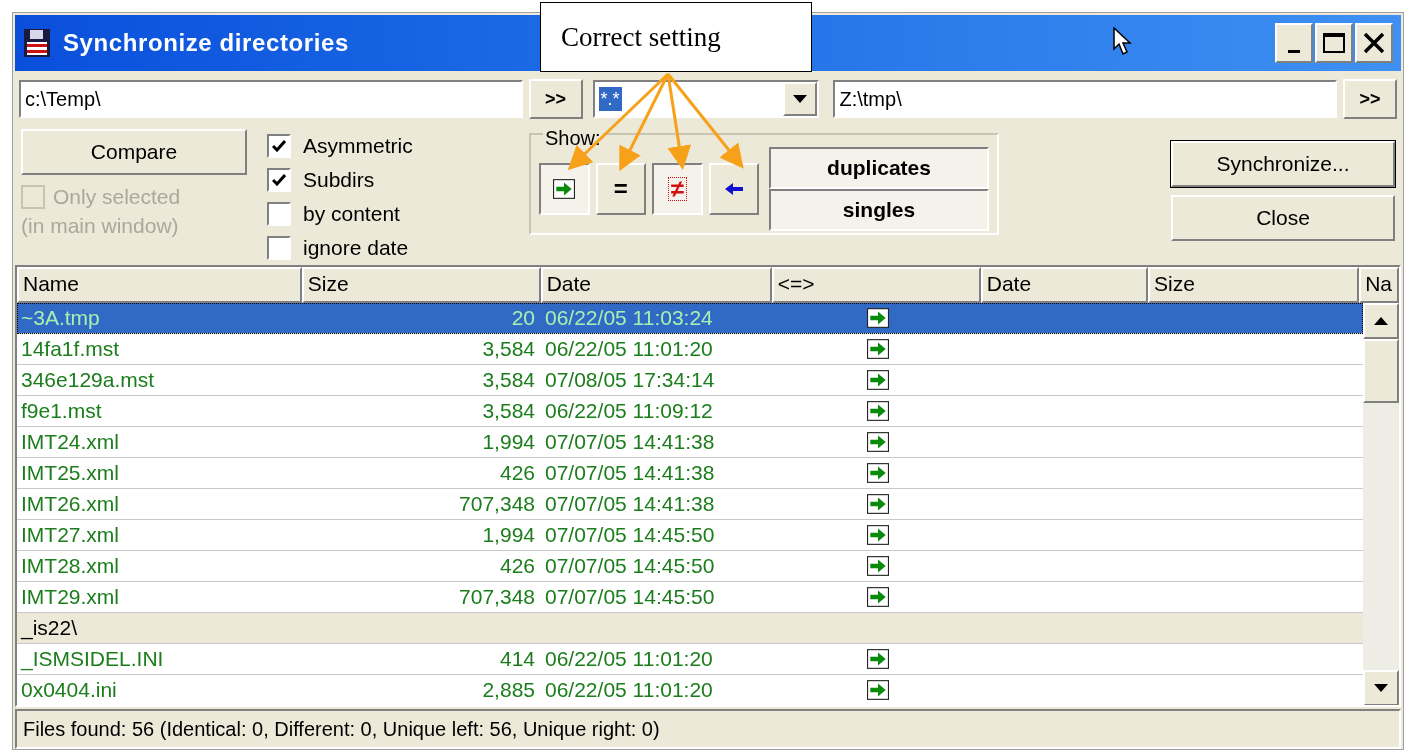  What do you see at coordinates (134, 152) in the screenshot?
I see `compare-button: Compare` at bounding box center [134, 152].